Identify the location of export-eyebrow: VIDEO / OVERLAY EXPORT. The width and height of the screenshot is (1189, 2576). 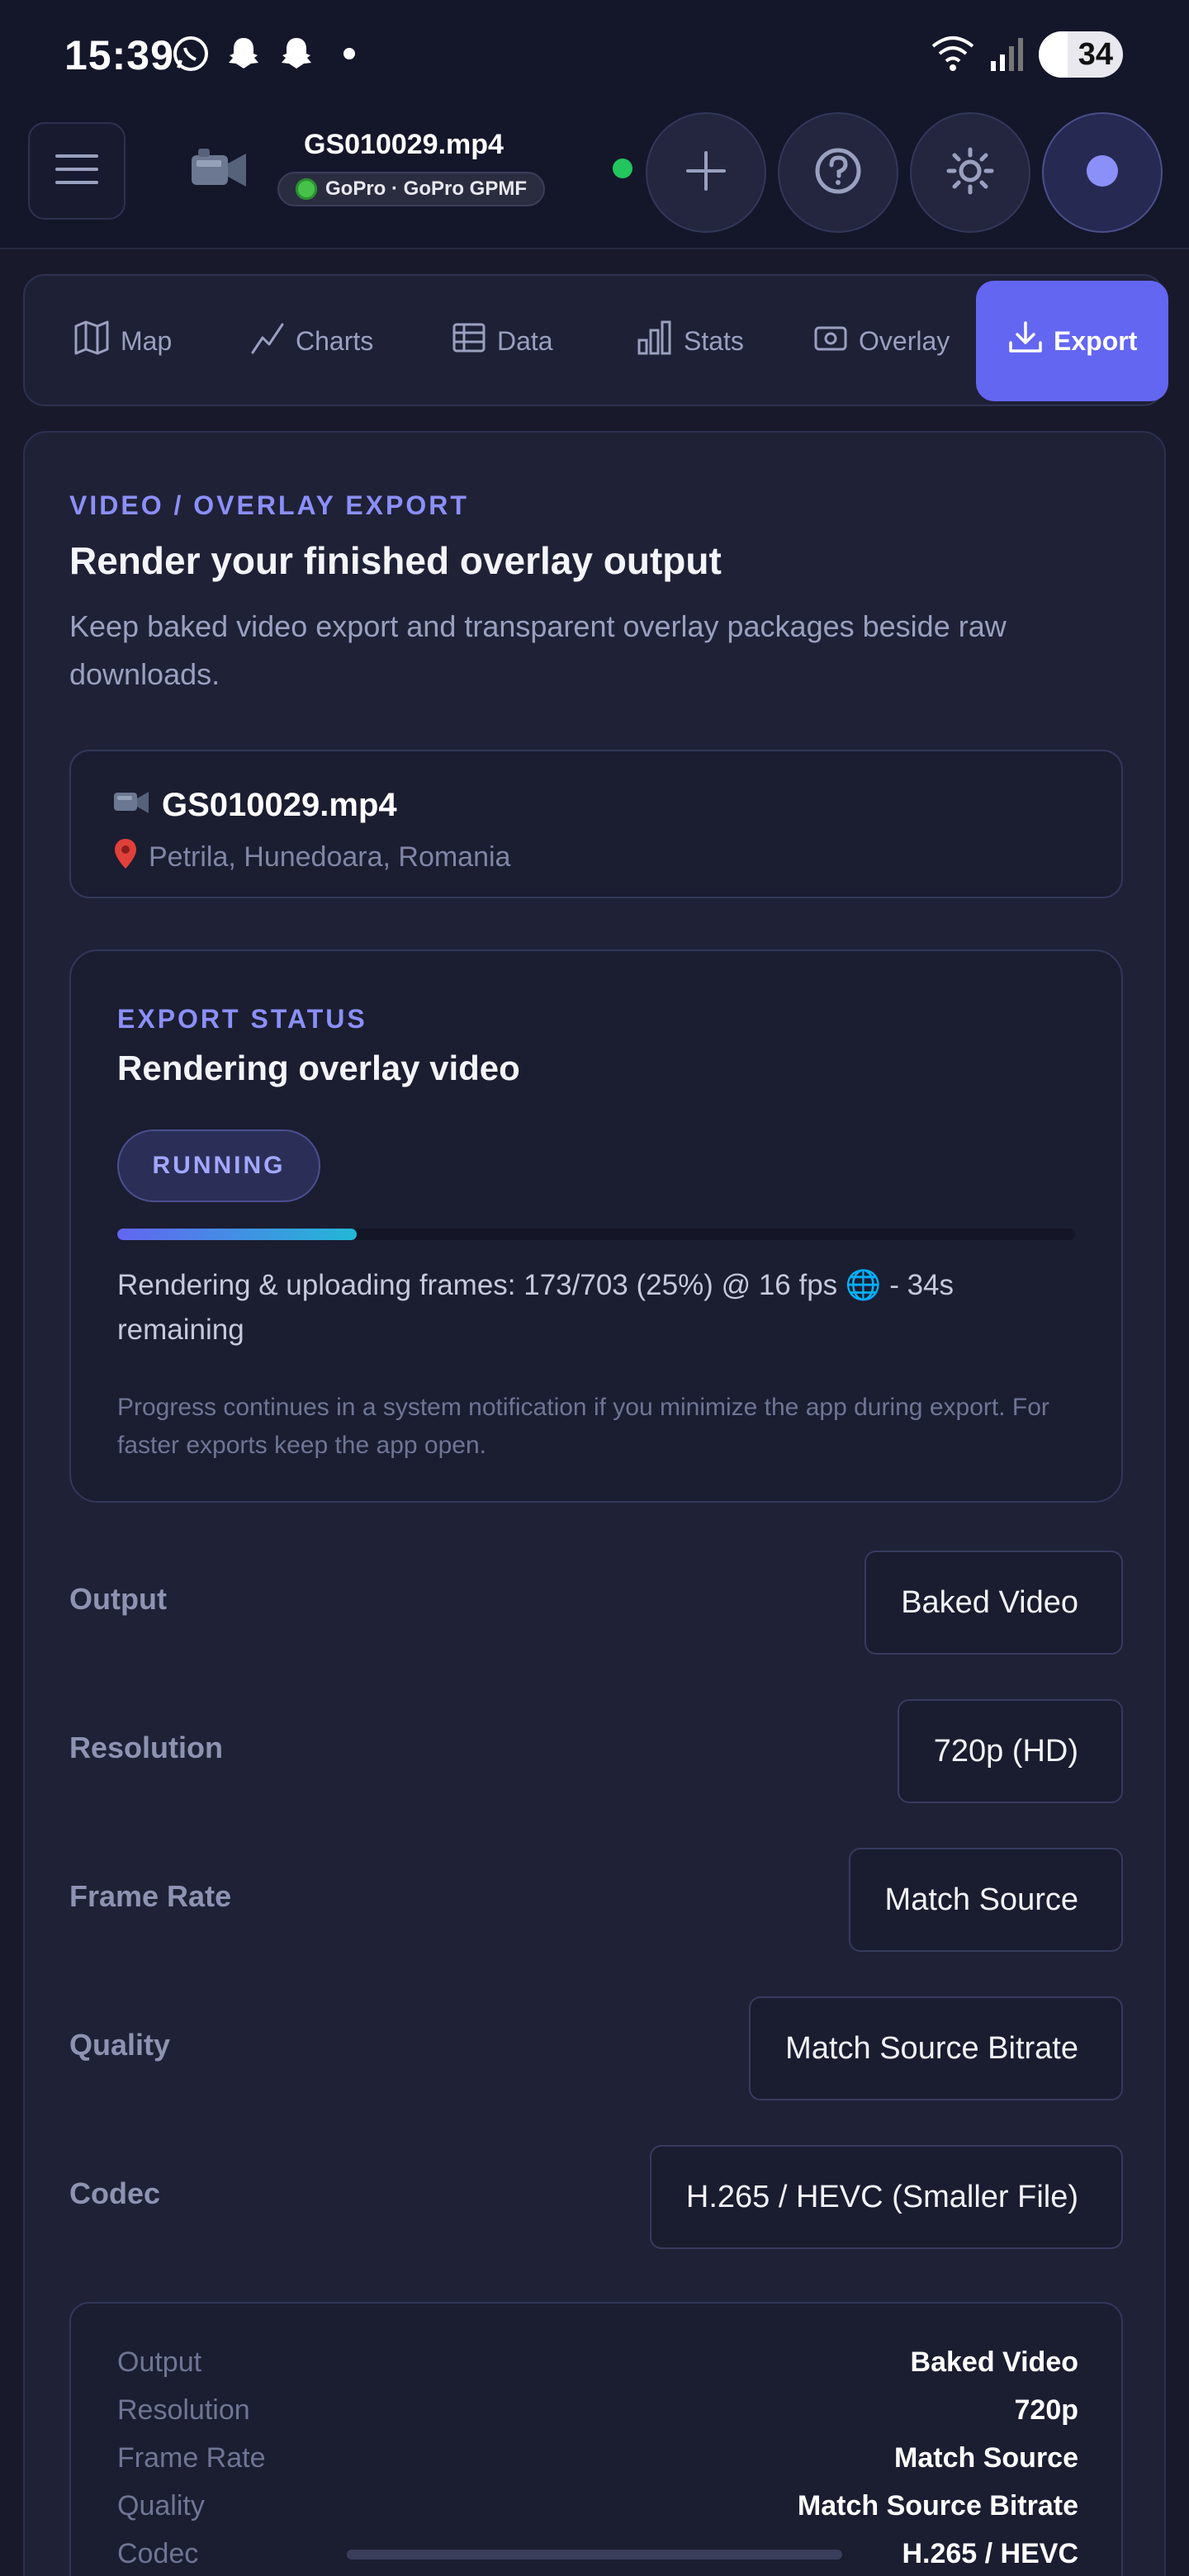
(269, 505).